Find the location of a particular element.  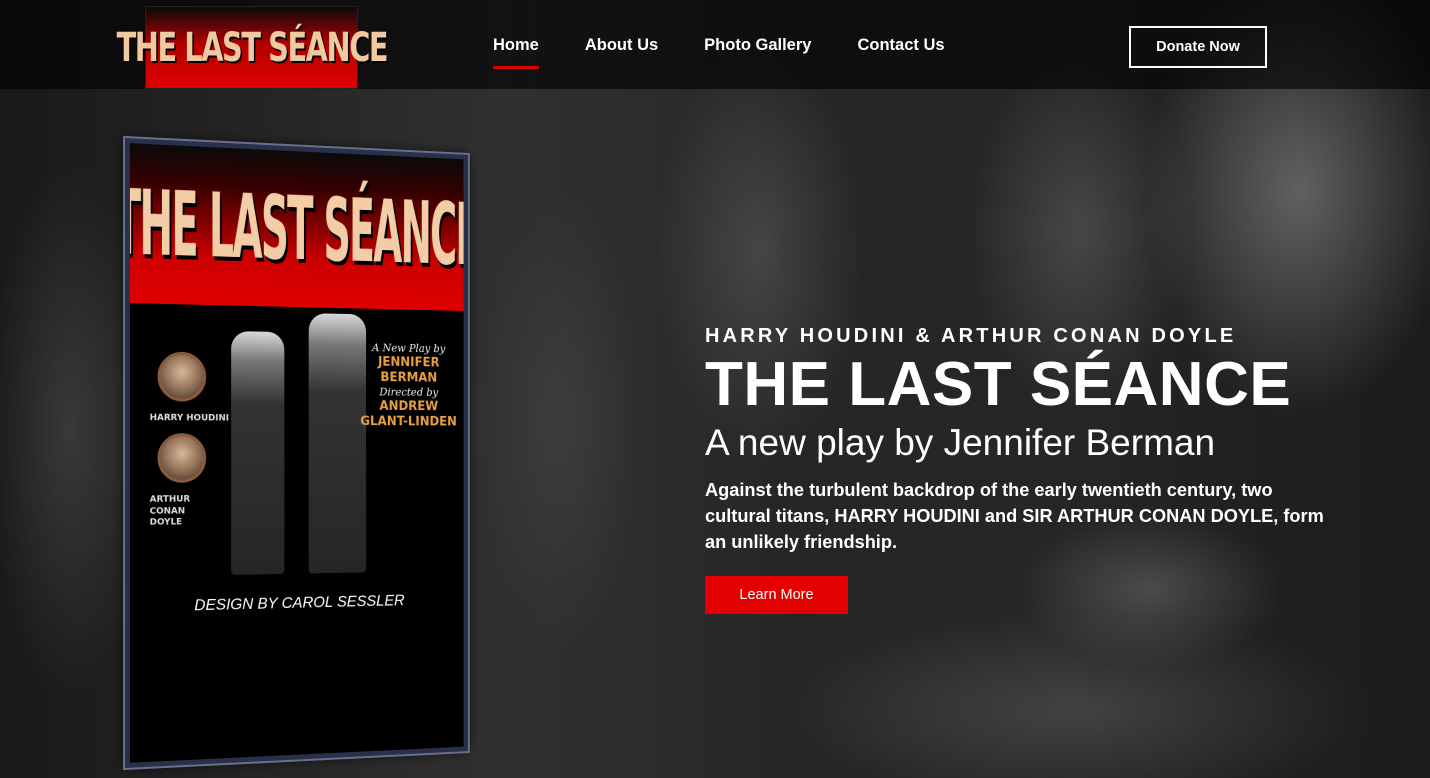

learn-more-button: Learn More is located at coordinates (776, 595).